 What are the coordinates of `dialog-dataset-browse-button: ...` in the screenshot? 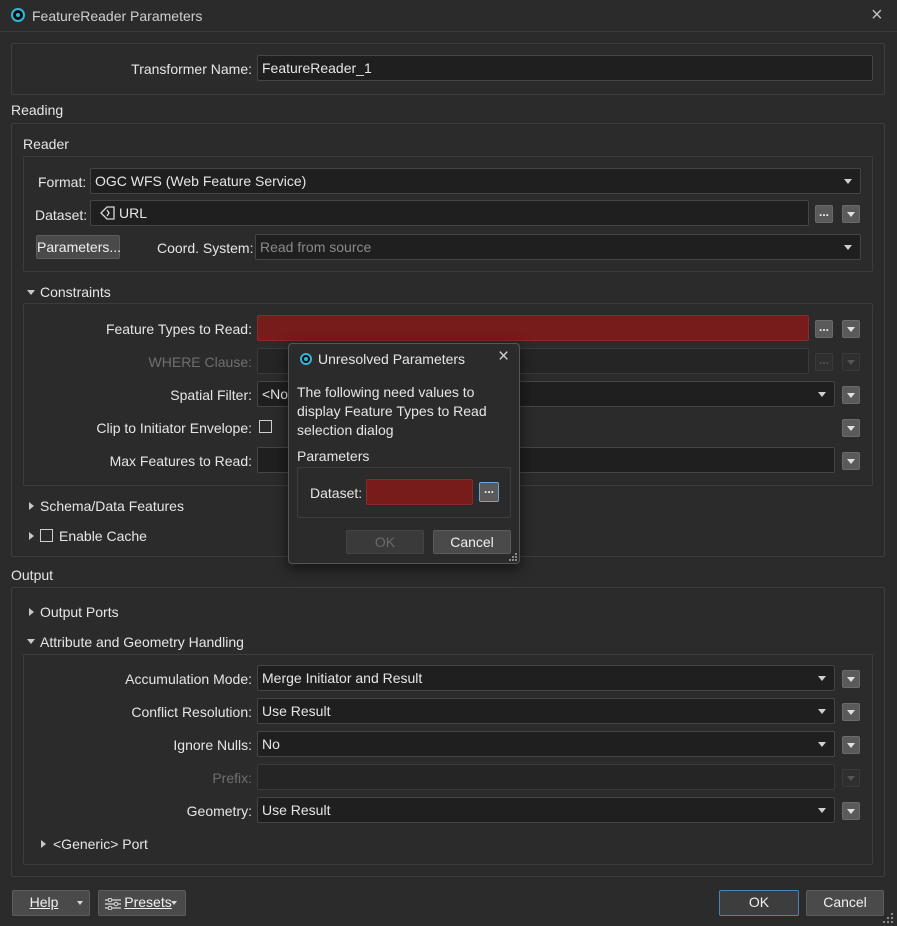 It's located at (489, 492).